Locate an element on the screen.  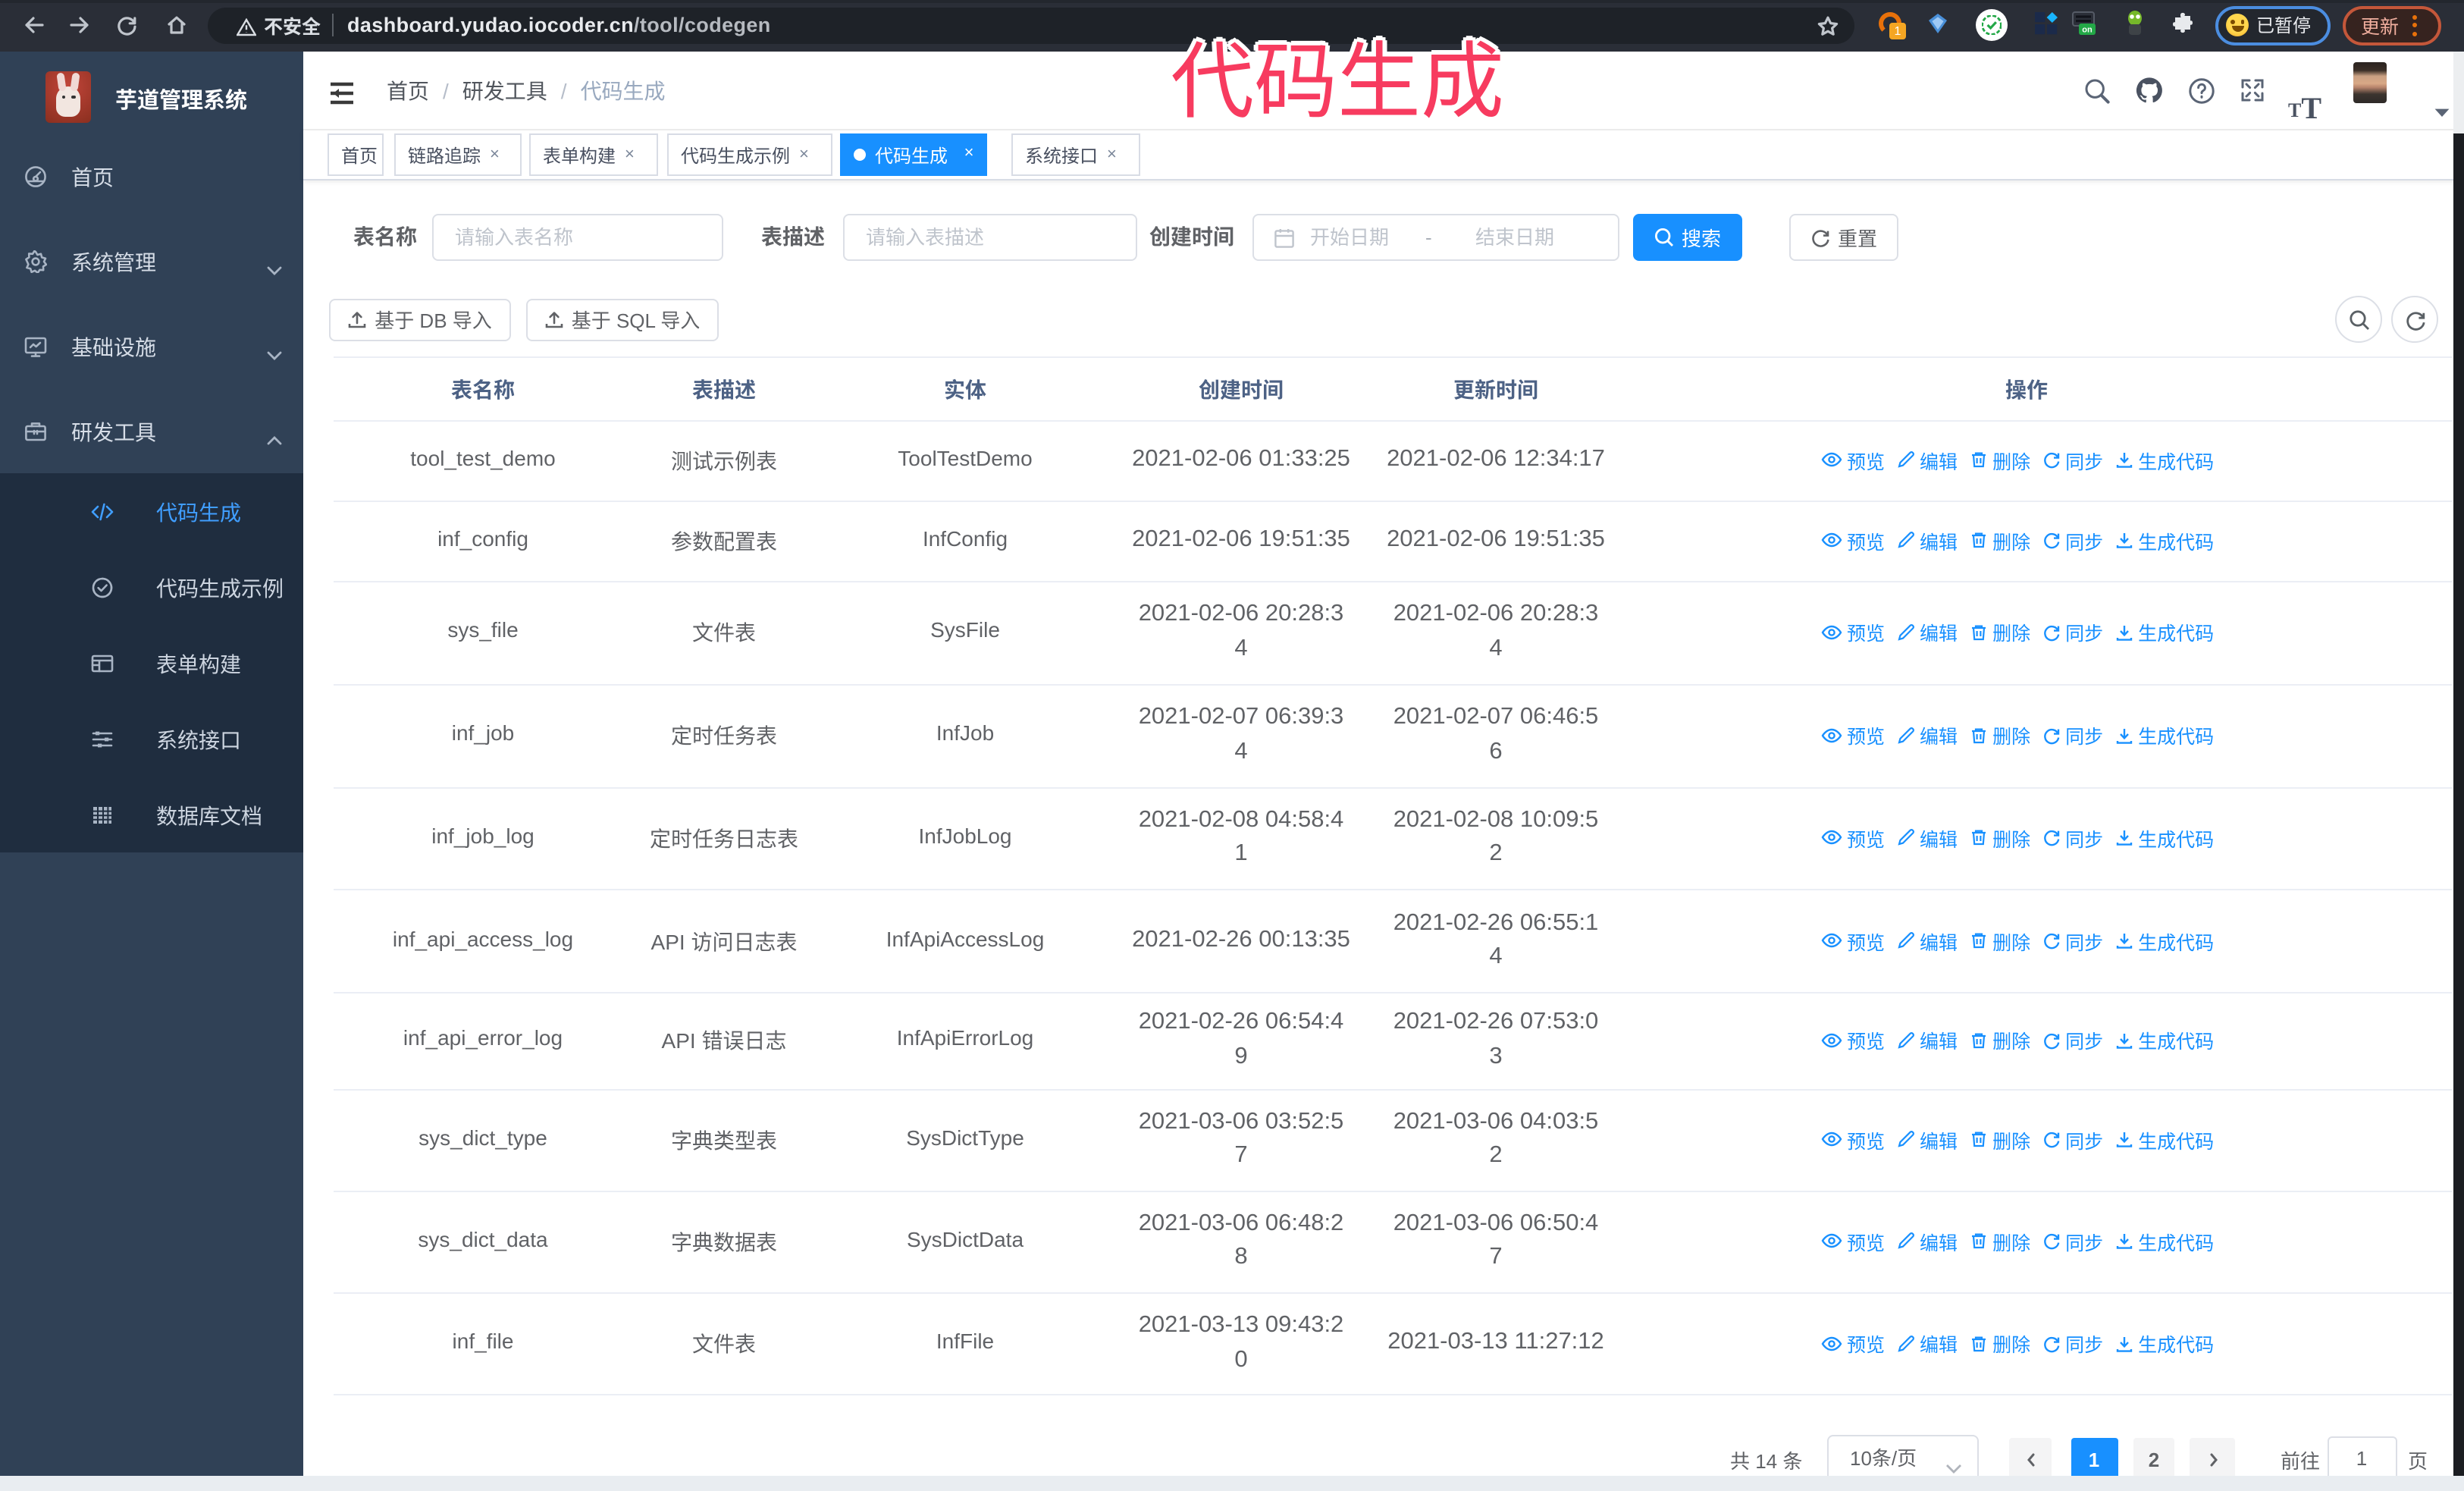
svg-text: on is located at coordinates (2087, 29).